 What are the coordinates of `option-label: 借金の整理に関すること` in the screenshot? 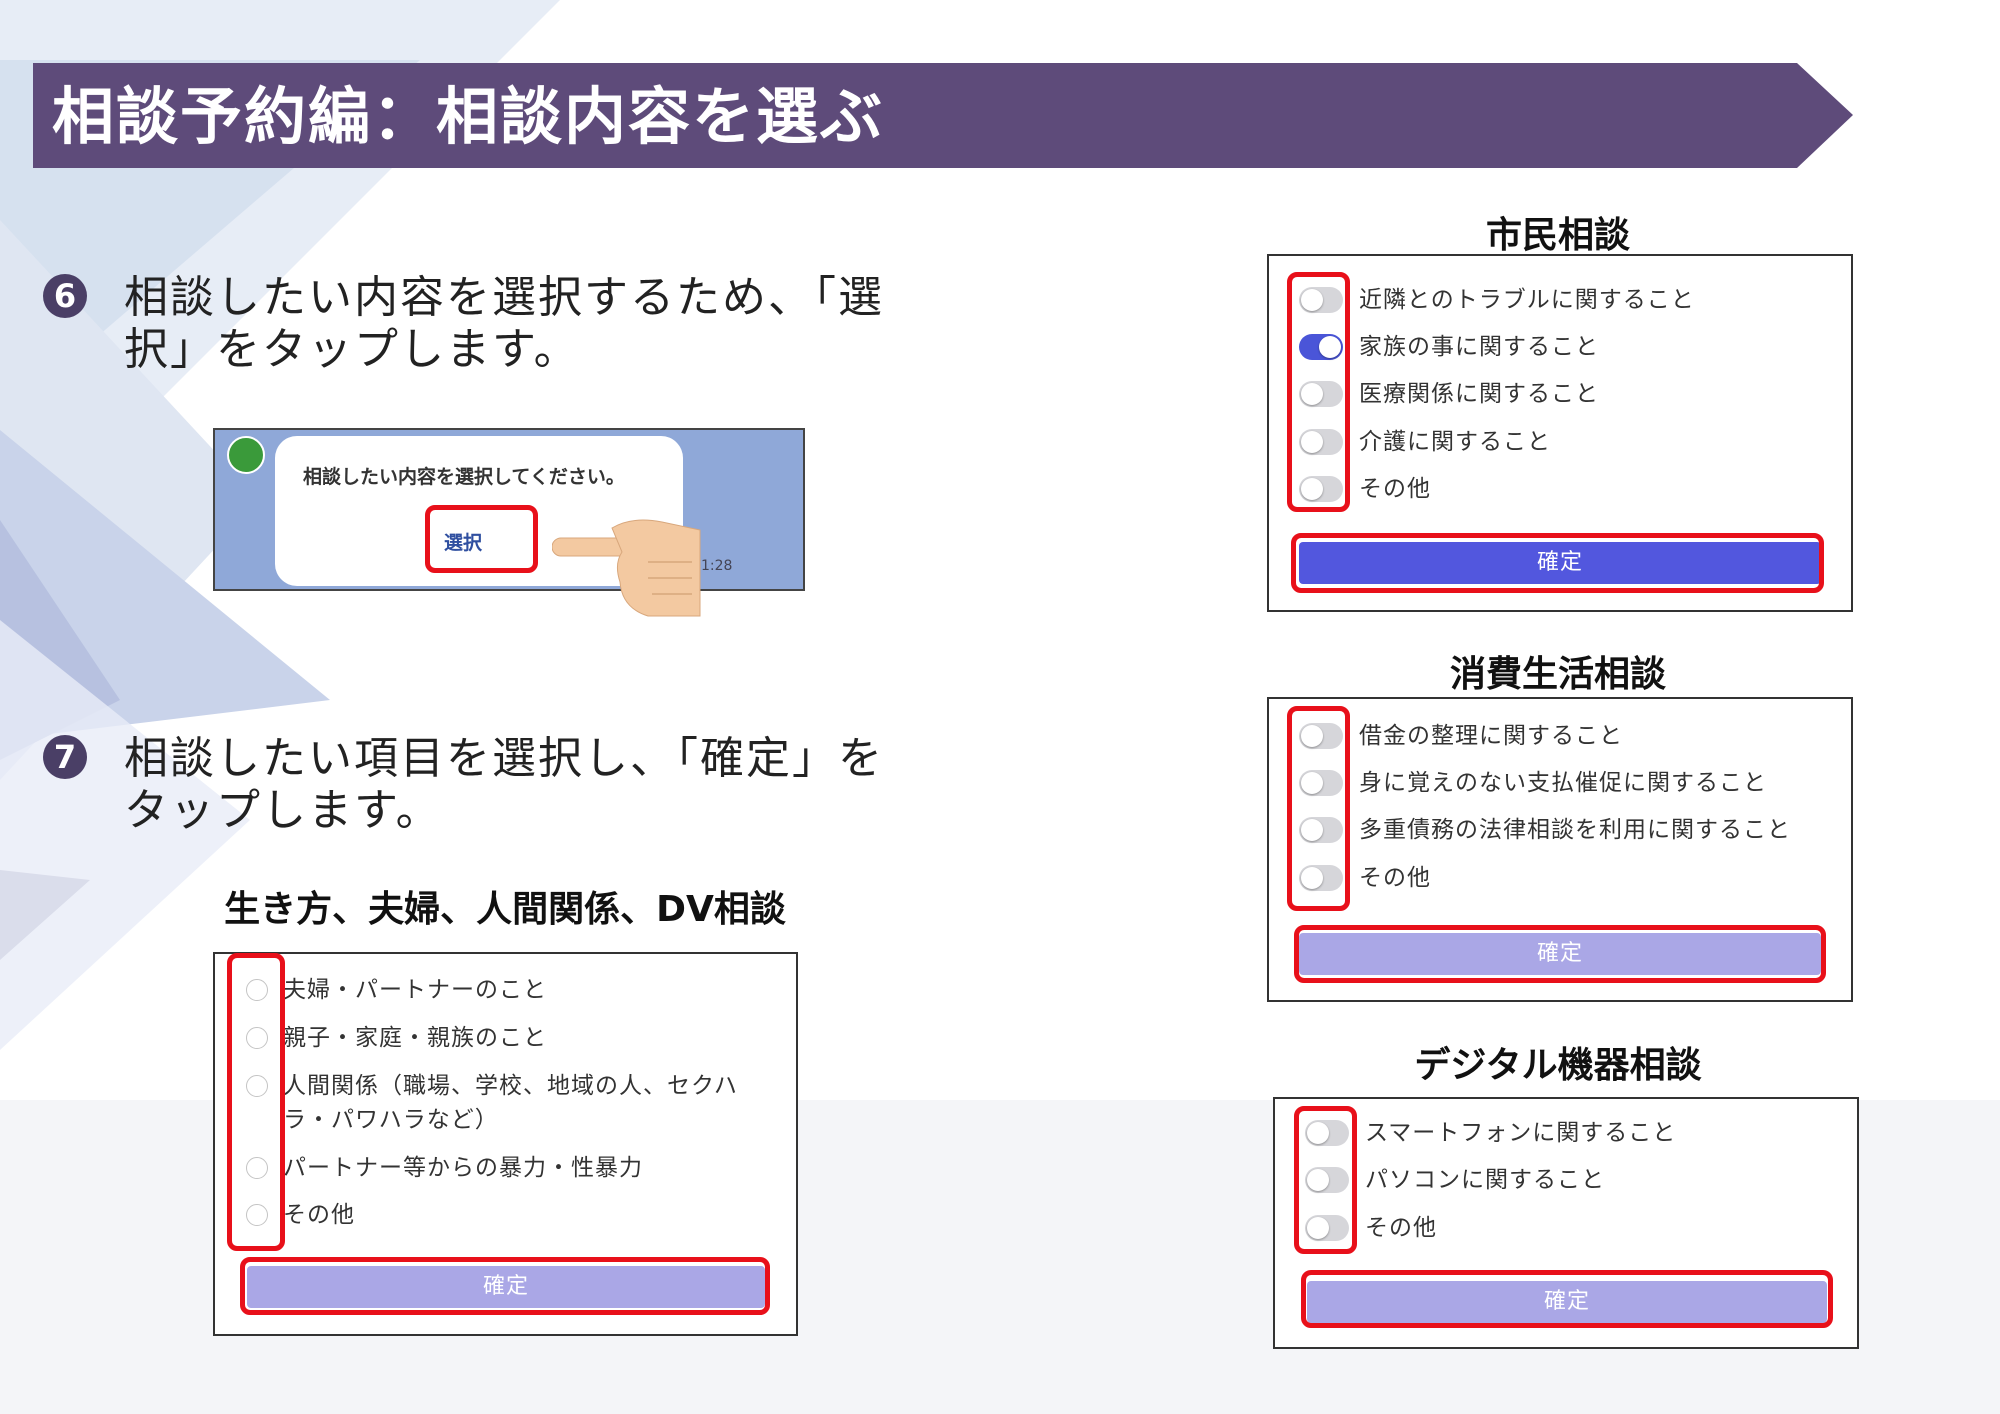 It's located at (1491, 736).